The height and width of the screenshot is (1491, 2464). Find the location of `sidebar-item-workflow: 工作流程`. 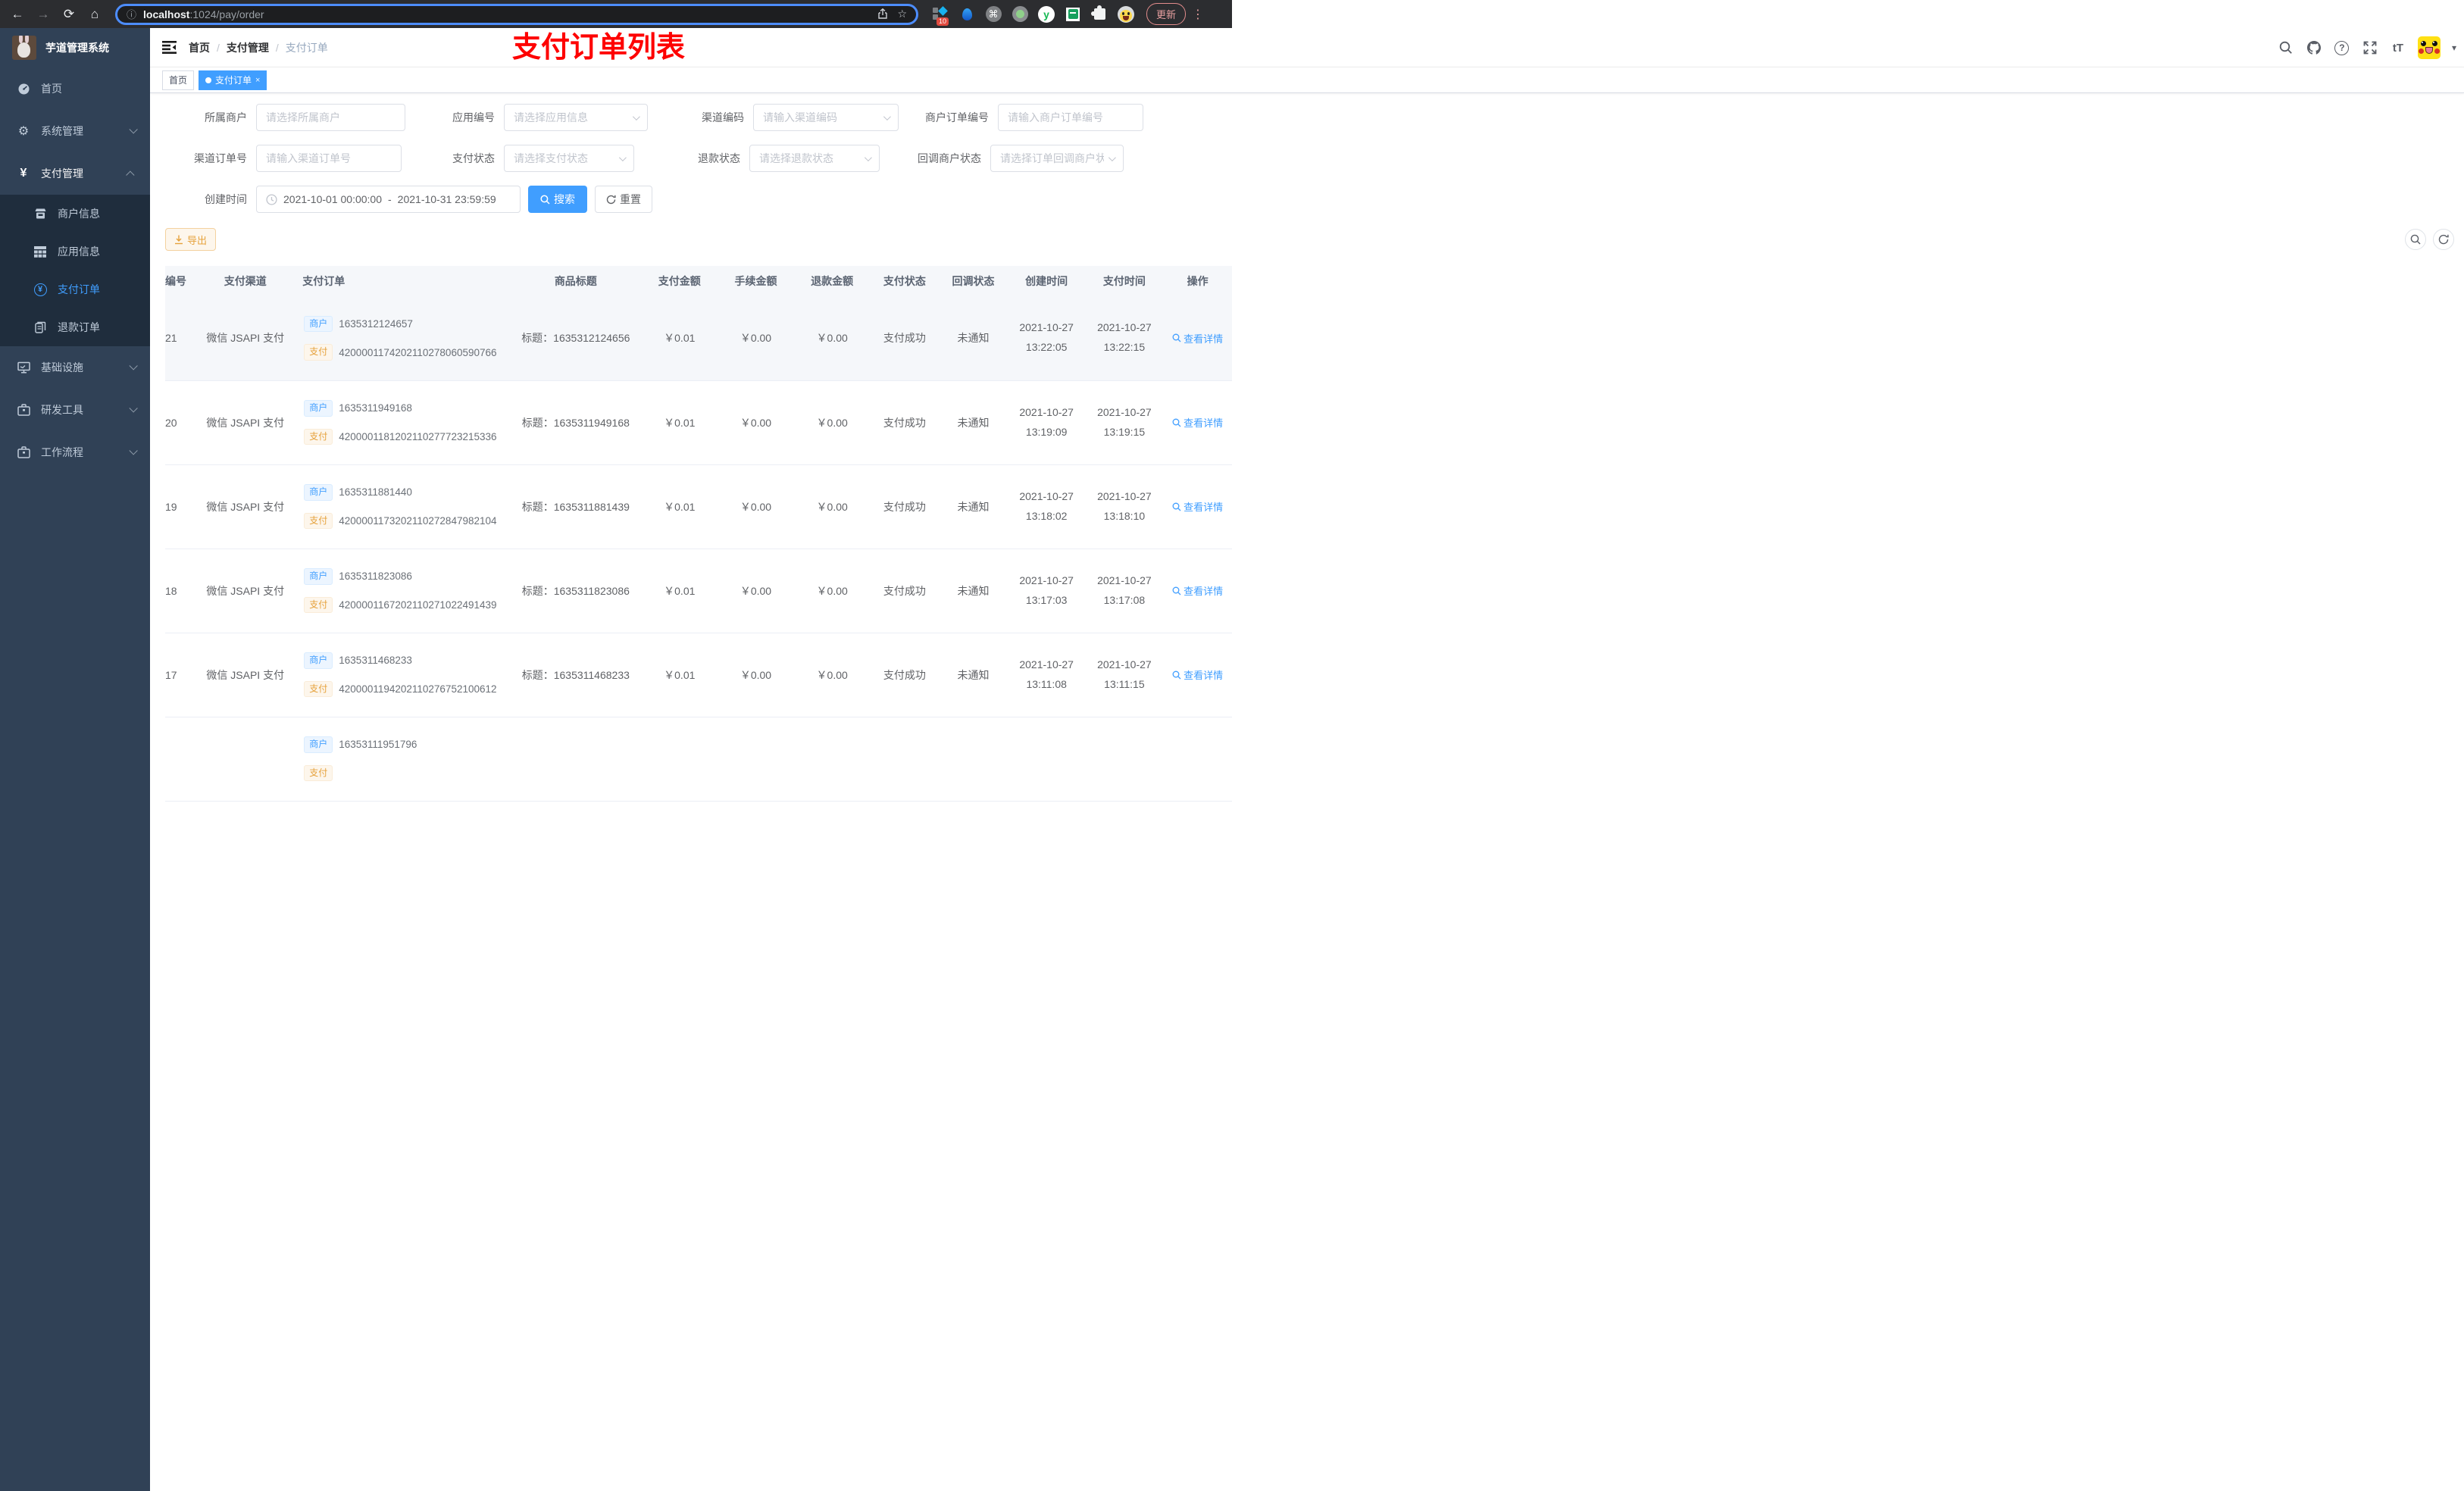

sidebar-item-workflow: 工作流程 is located at coordinates (75, 452).